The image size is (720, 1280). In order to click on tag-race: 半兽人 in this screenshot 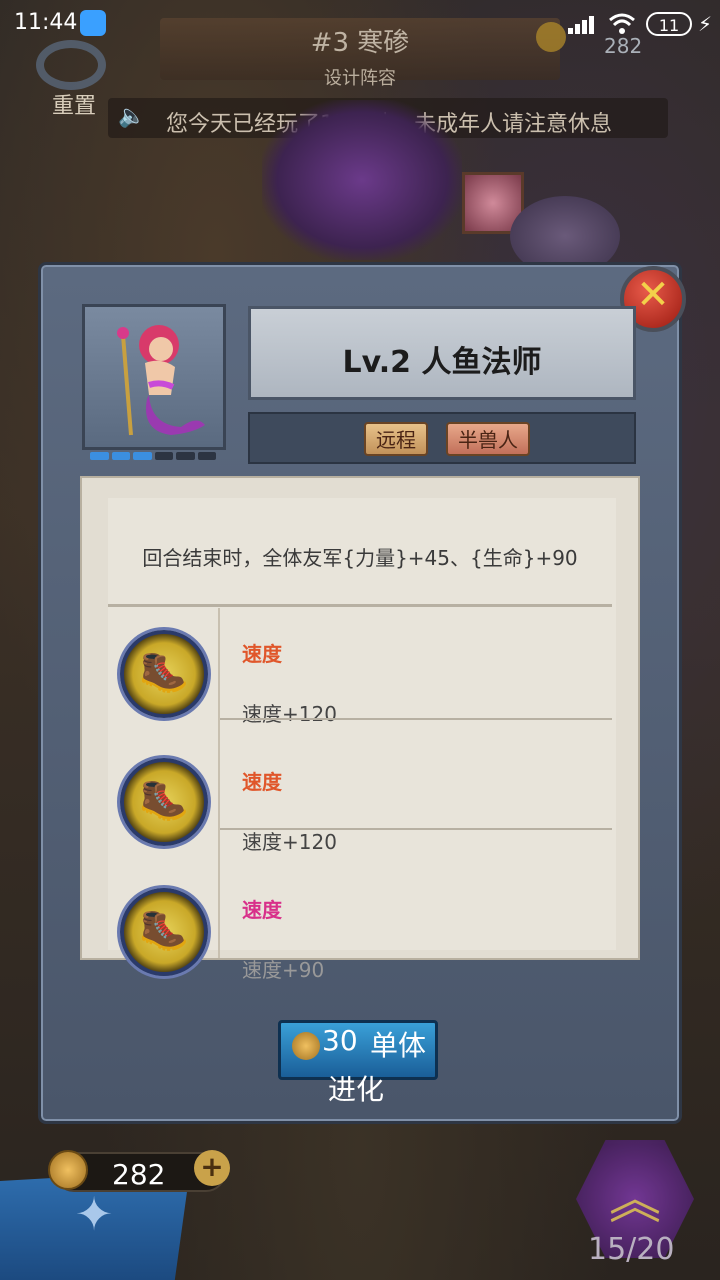, I will do `click(488, 439)`.